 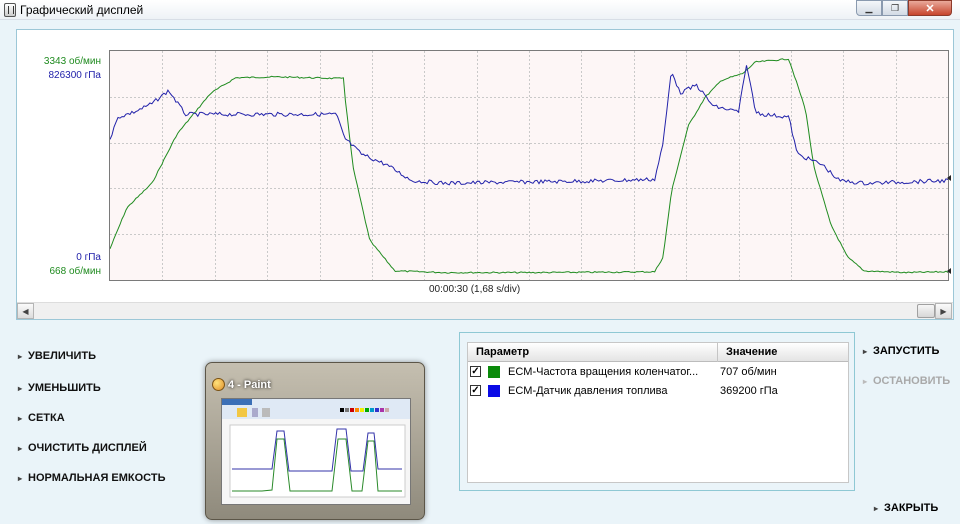 What do you see at coordinates (82, 448) in the screenshot?
I see `clear-display-button: ▸ ОЧИСТИТЬ ДИСПЛЕЙ` at bounding box center [82, 448].